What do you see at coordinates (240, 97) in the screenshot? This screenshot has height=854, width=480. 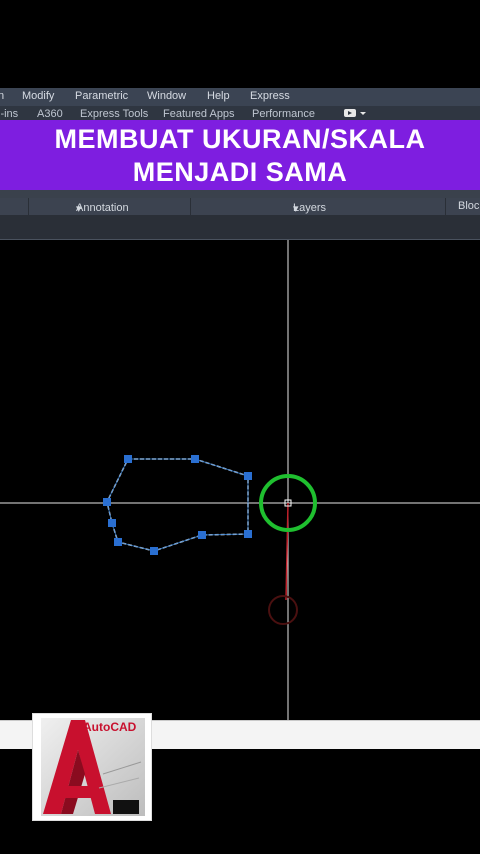 I see `menu-bar: n Modify Parametric Window Help Express` at bounding box center [240, 97].